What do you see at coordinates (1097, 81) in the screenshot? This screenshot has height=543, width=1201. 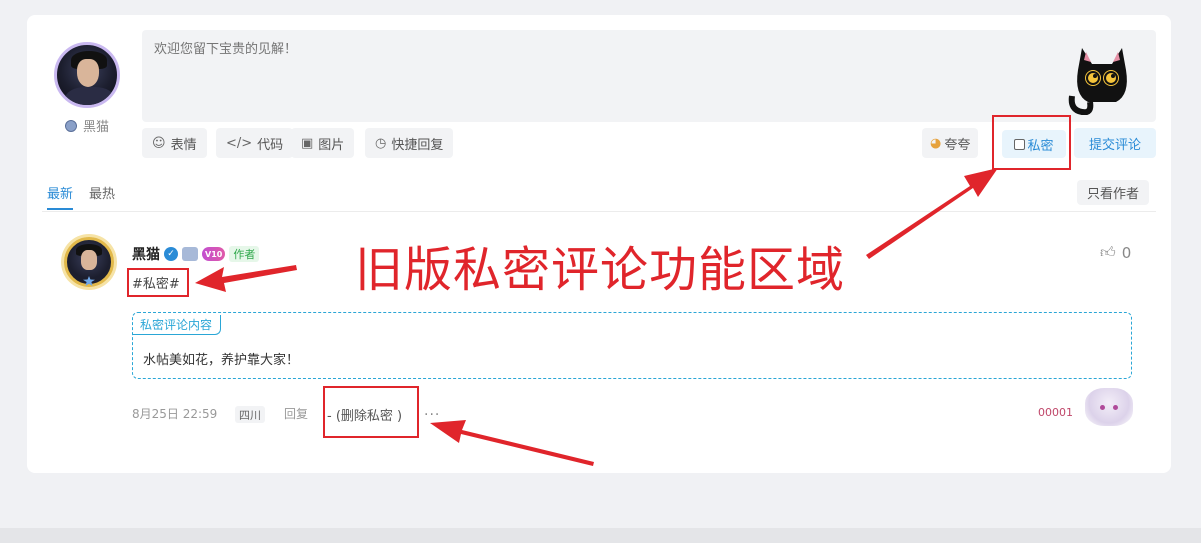 I see `black-cat-icon` at bounding box center [1097, 81].